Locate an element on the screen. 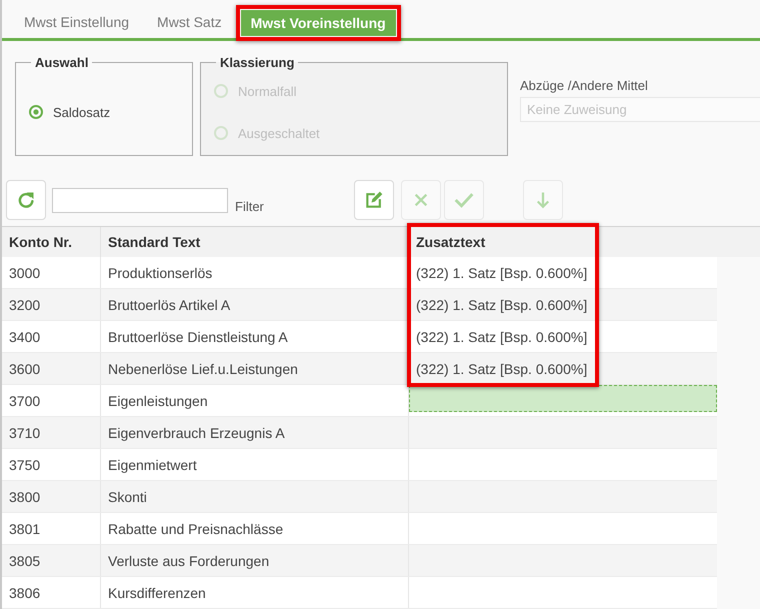  table-cell: Bruttoerlöse Dienstleistung A is located at coordinates (255, 336).